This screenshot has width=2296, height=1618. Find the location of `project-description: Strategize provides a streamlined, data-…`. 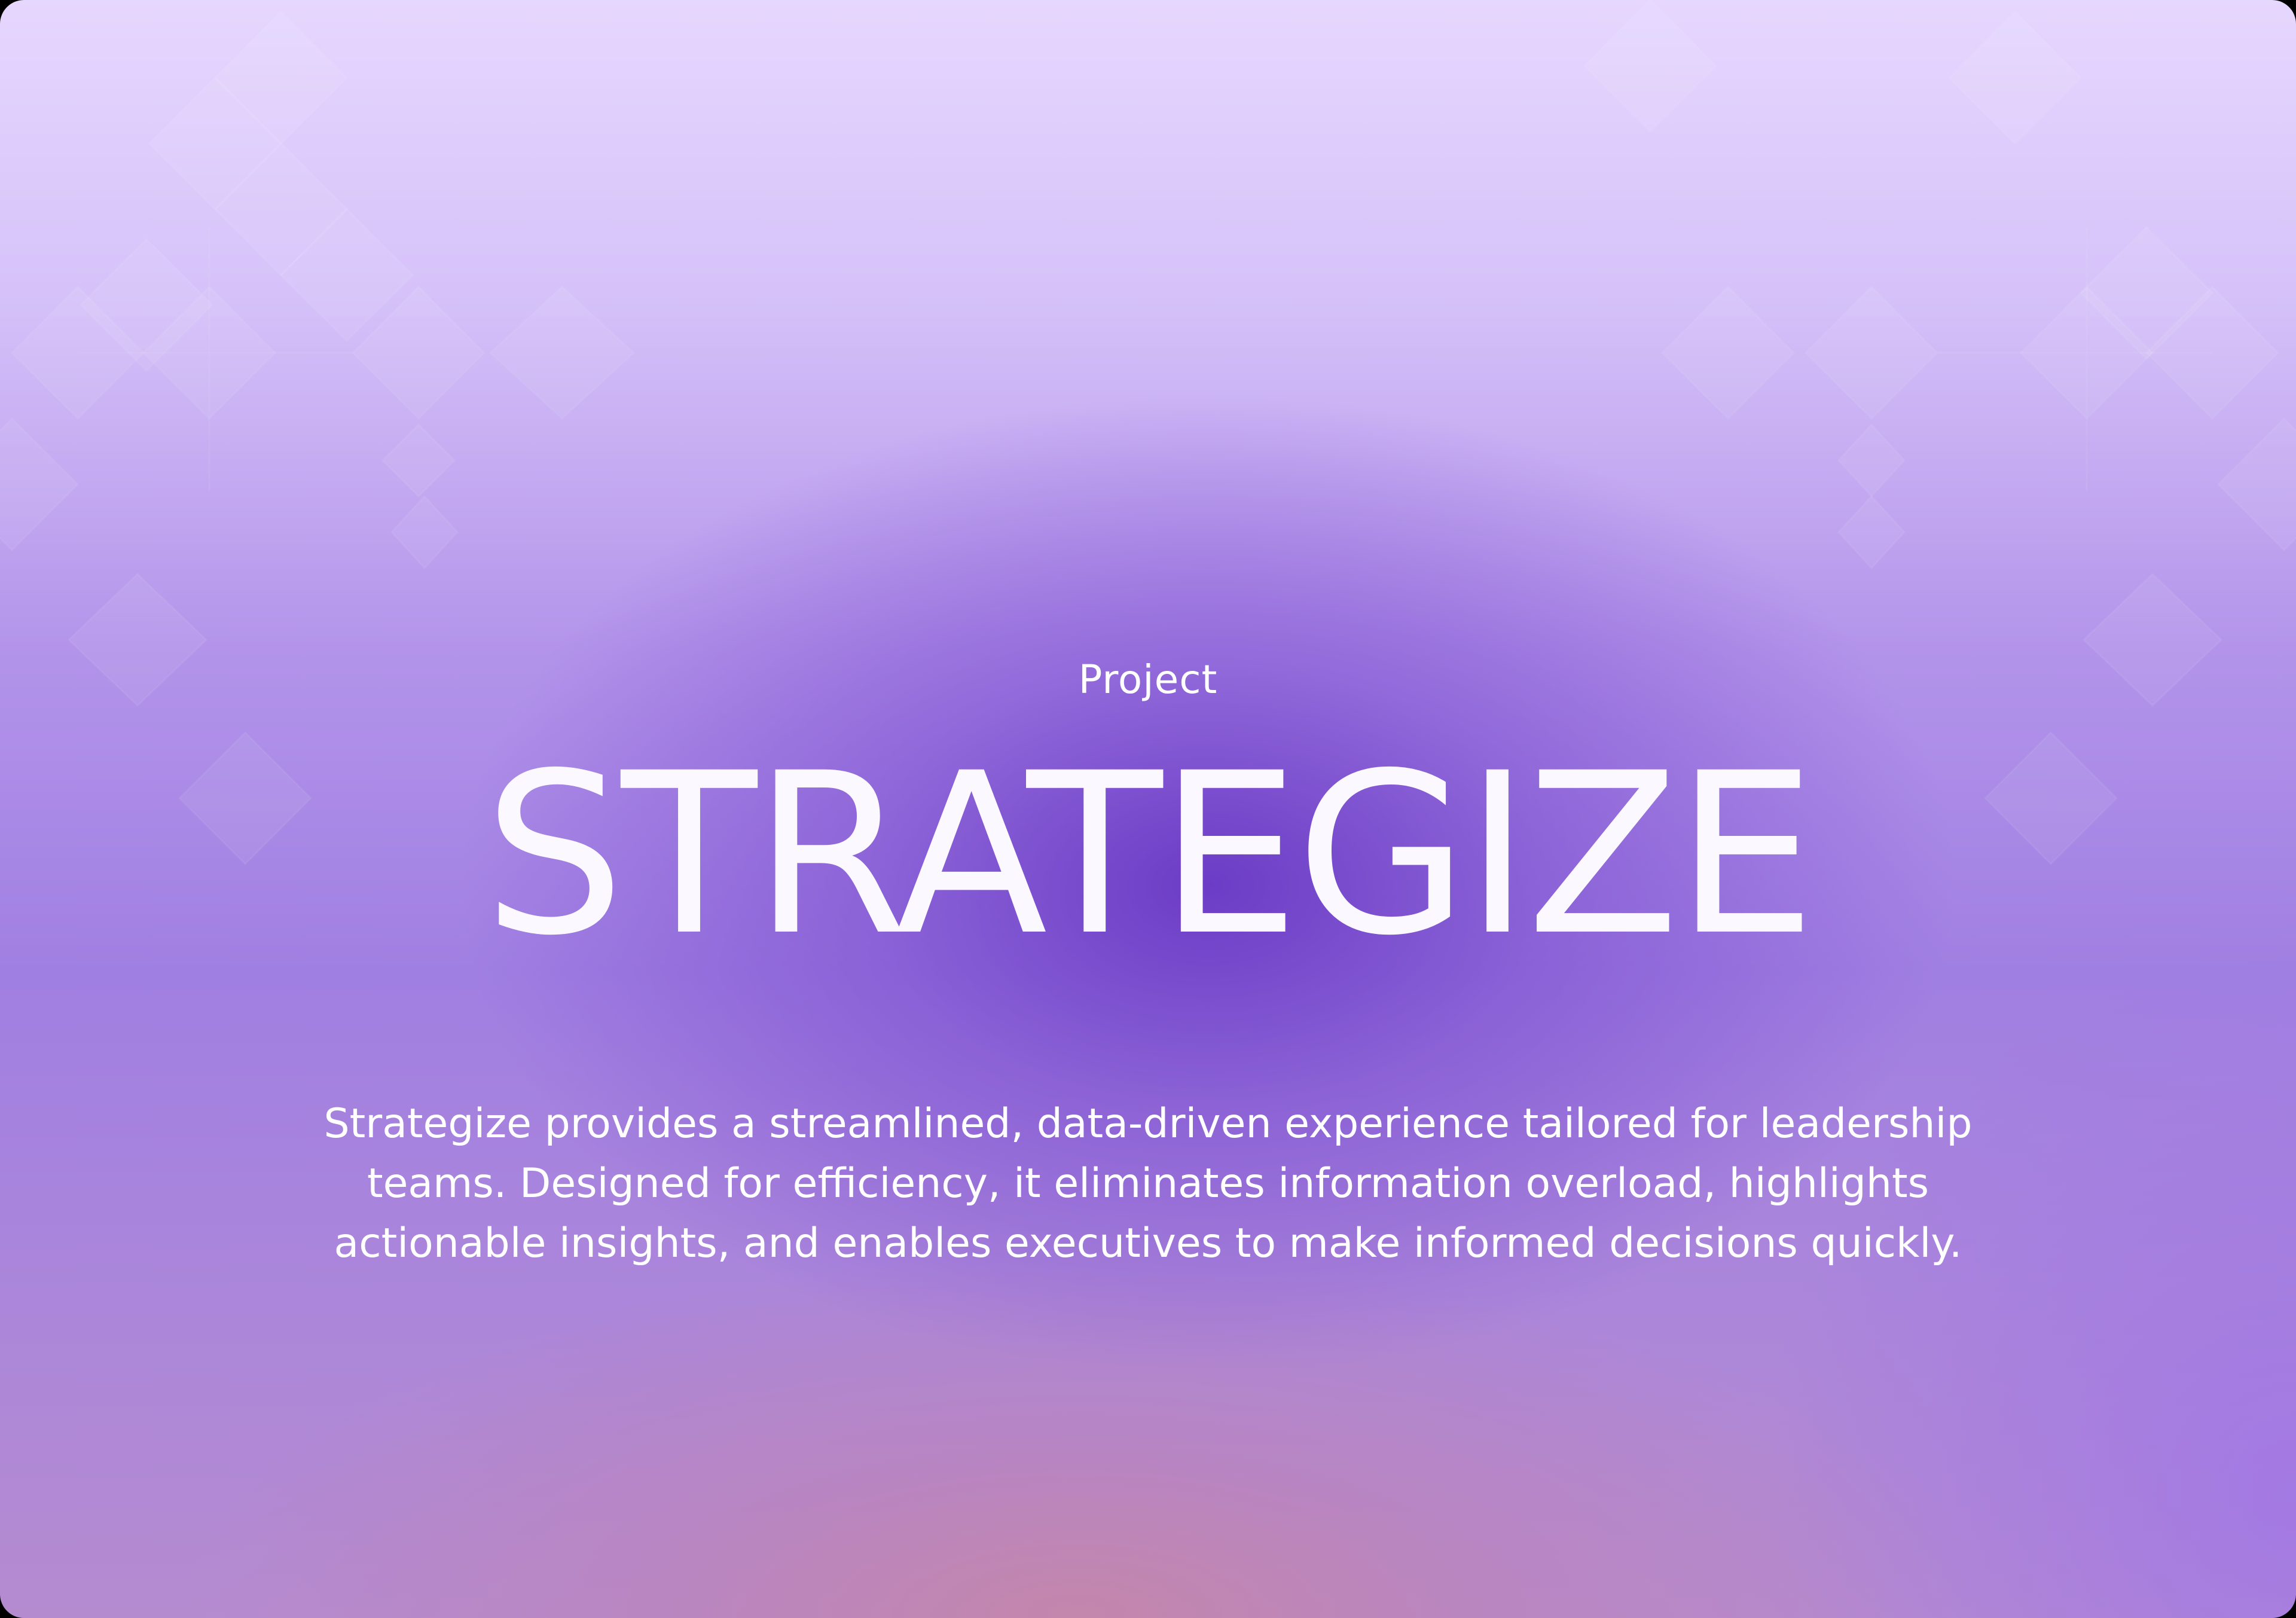

project-description: Strategize provides a streamlined, data-… is located at coordinates (1148, 1183).